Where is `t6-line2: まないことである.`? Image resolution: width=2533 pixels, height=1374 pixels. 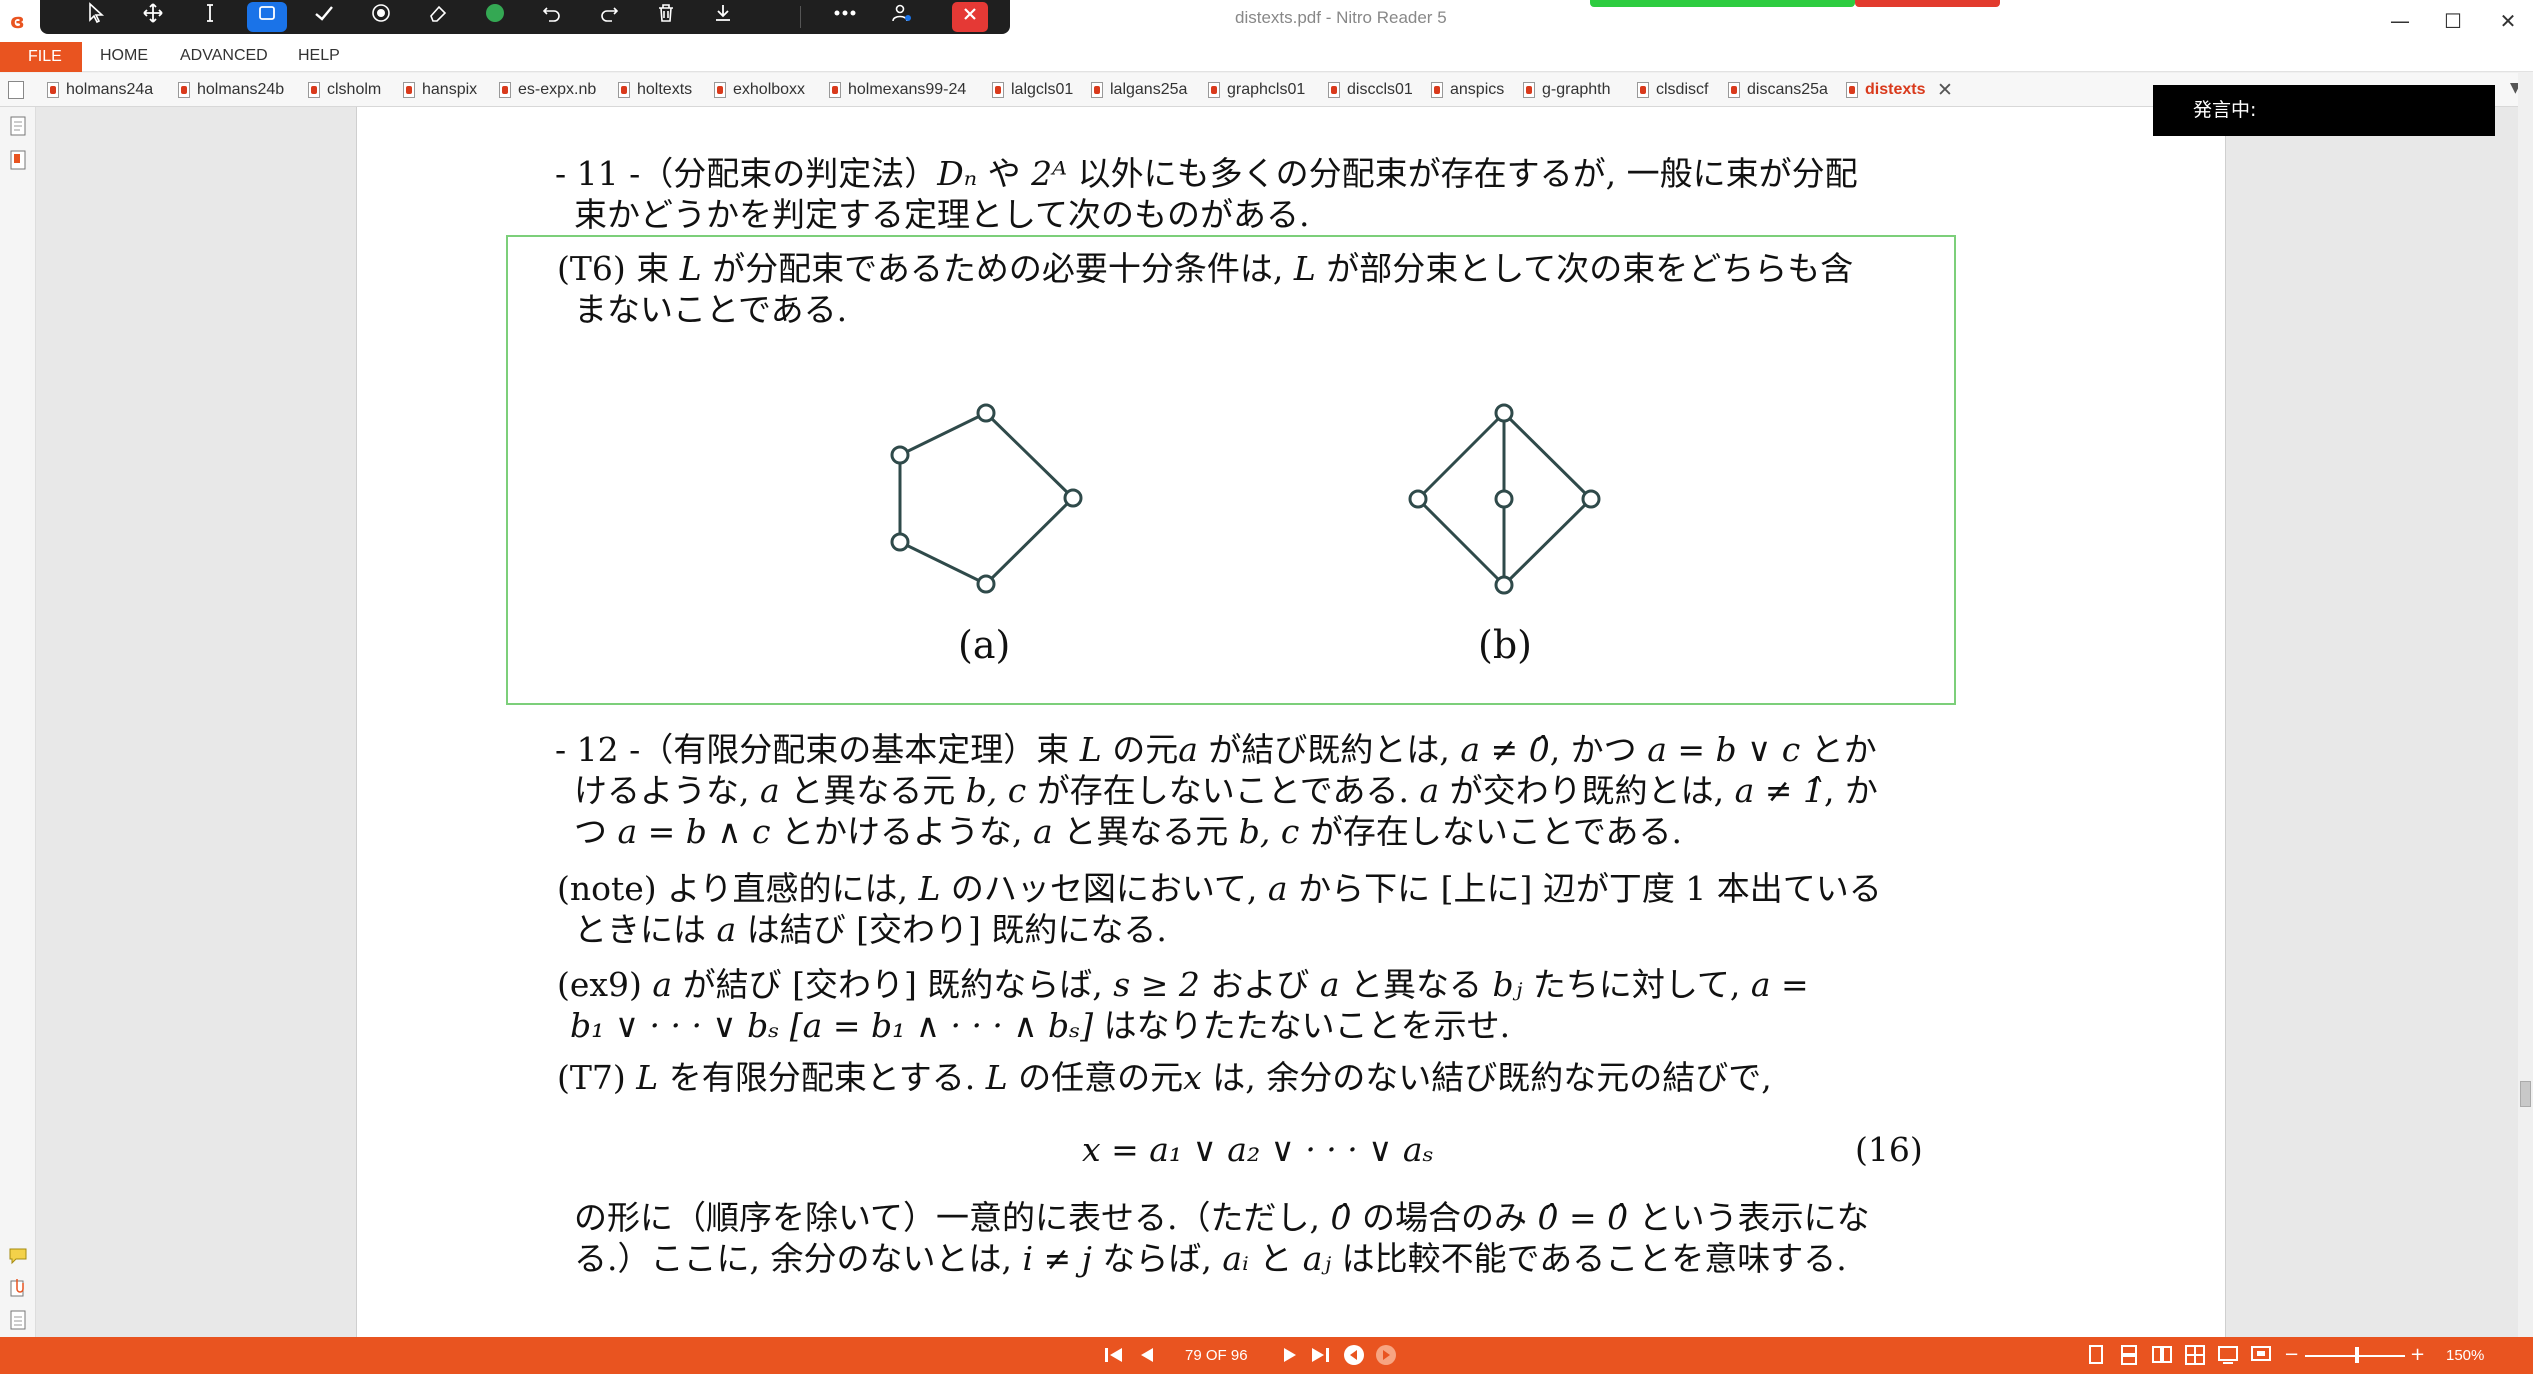 t6-line2: まないことである. is located at coordinates (711, 309).